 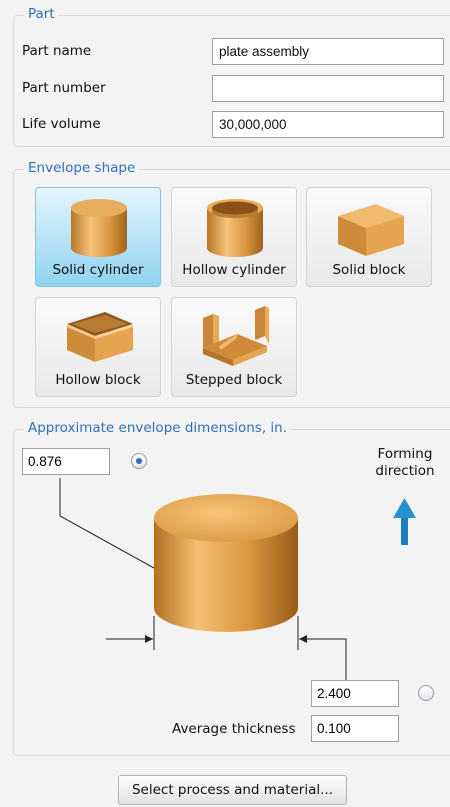 What do you see at coordinates (64, 88) in the screenshot?
I see `part-number-label: Part number` at bounding box center [64, 88].